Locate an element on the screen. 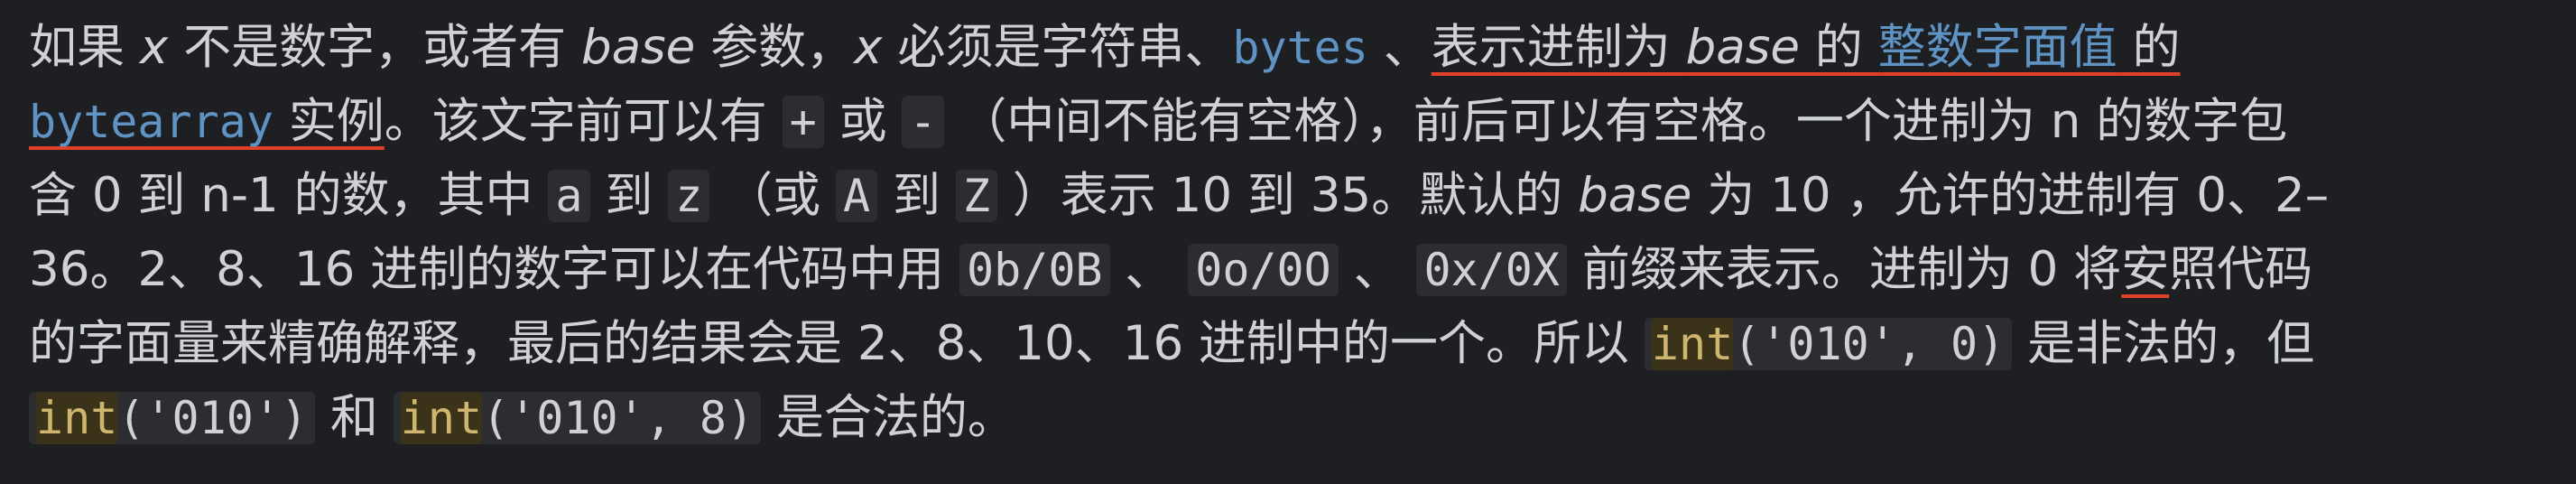 The width and height of the screenshot is (2576, 484). text-span: 如果 is located at coordinates (85, 48).